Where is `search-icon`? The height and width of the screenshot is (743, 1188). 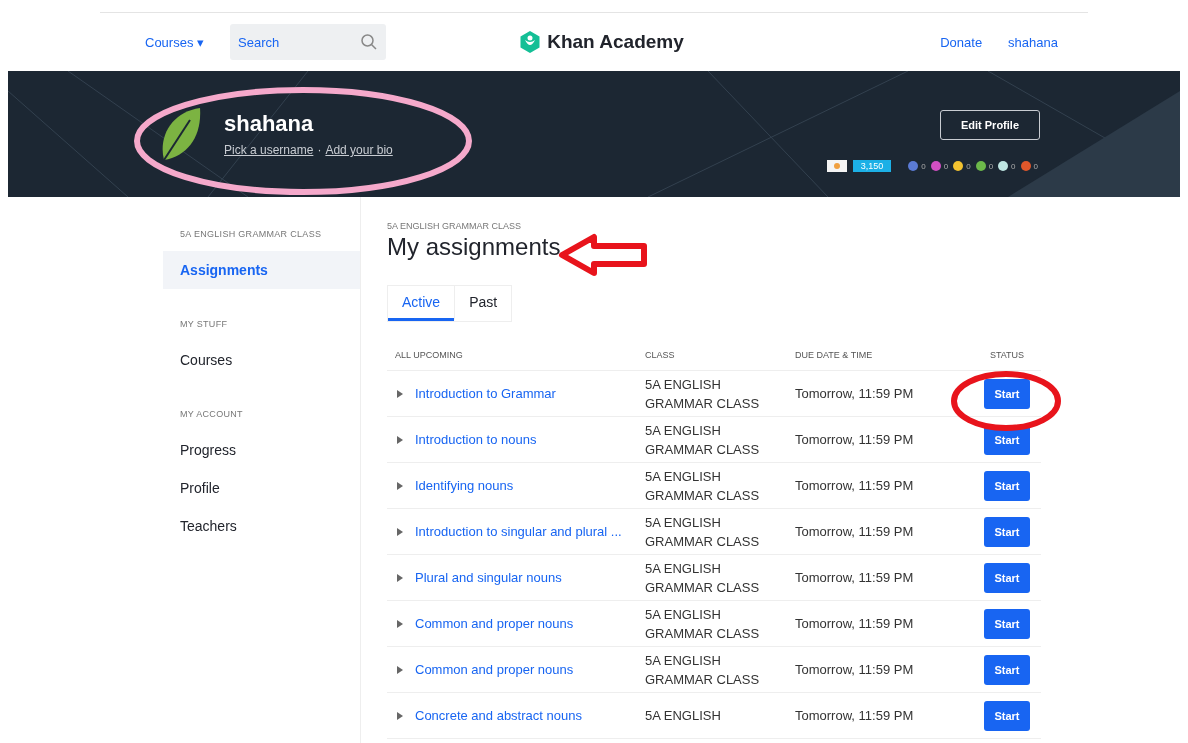
search-icon is located at coordinates (369, 42).